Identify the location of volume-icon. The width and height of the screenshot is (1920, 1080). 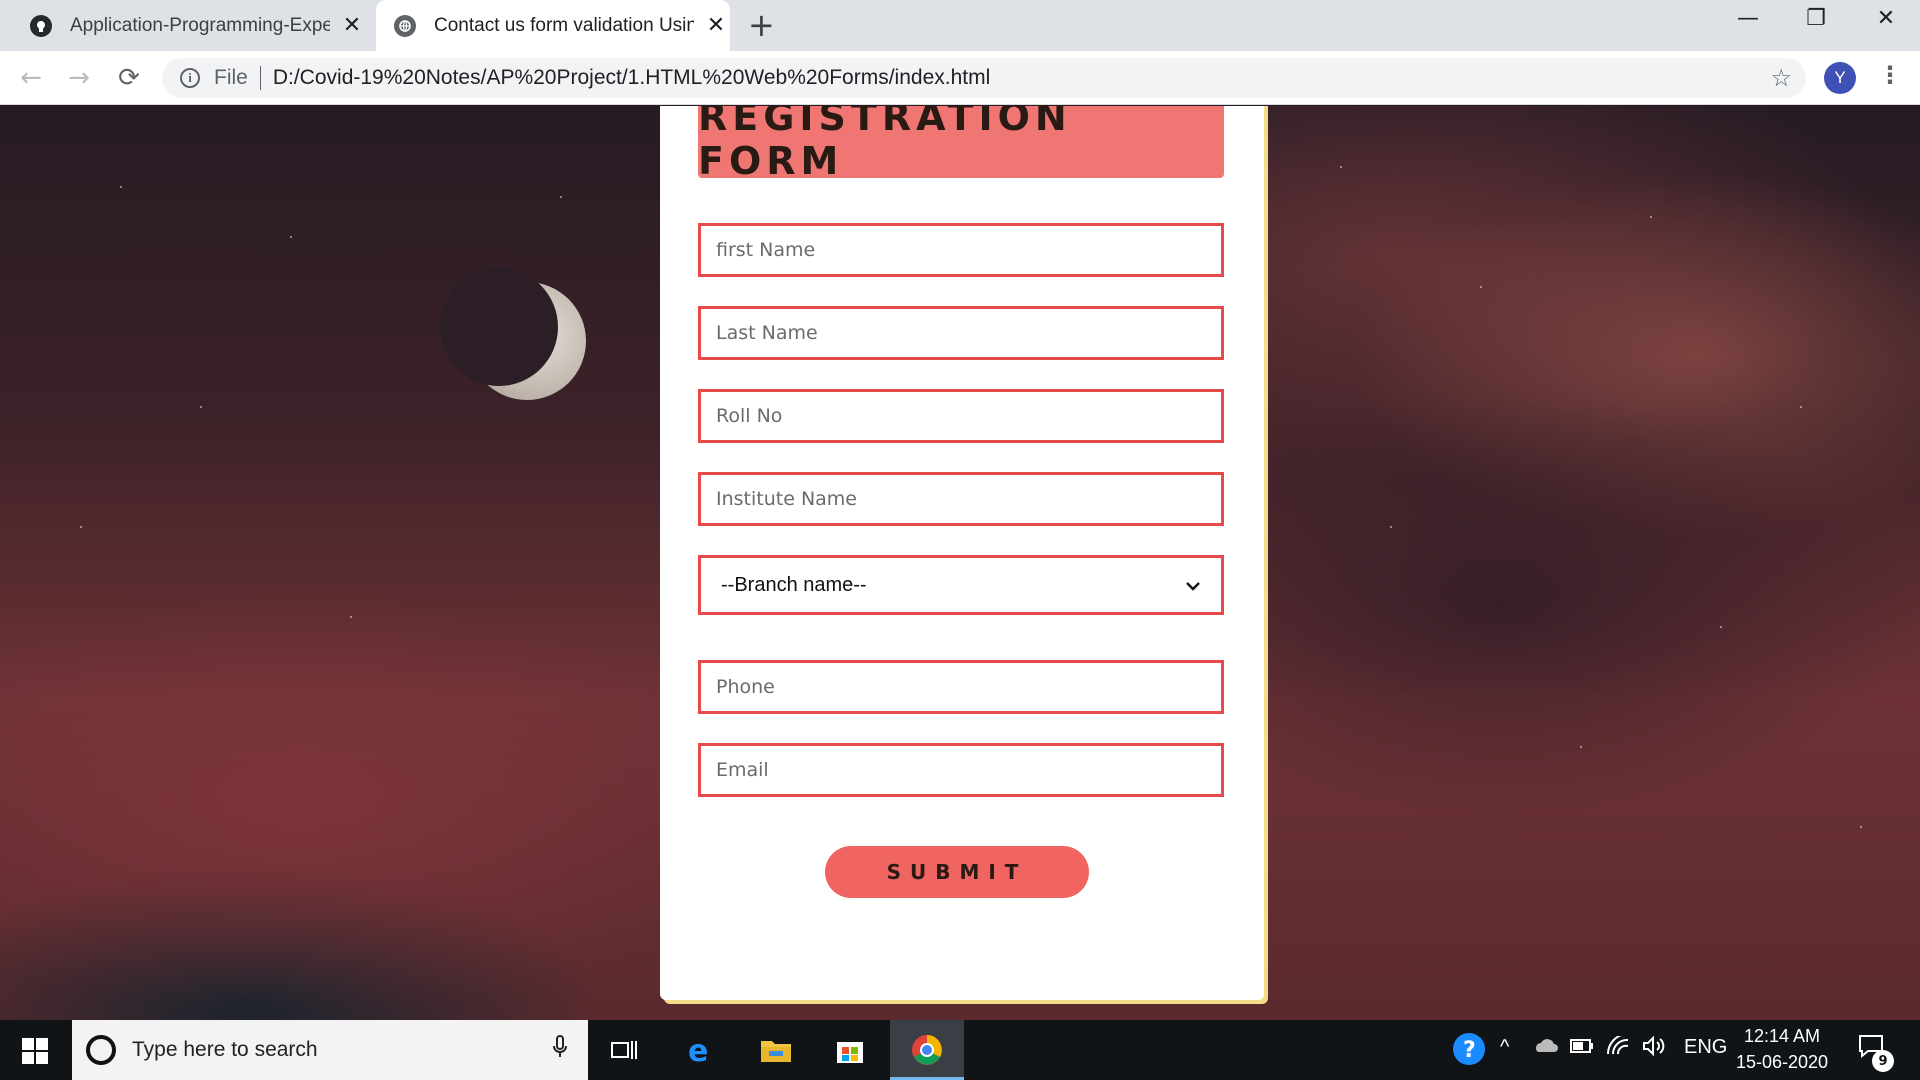
(1654, 1048).